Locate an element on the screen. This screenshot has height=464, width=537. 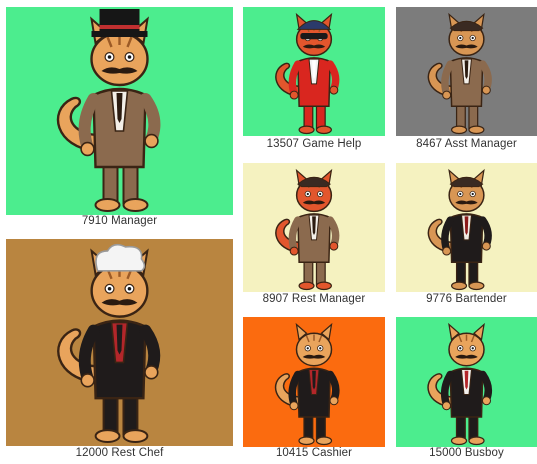
cat-bartender is located at coordinates (459, 229).